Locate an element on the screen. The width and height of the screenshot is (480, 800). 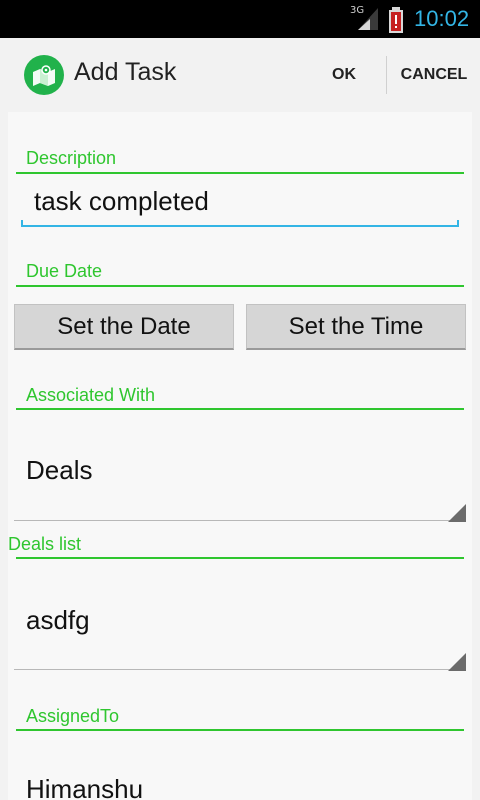
assigned-to-label: AssignedTo is located at coordinates (73, 716).